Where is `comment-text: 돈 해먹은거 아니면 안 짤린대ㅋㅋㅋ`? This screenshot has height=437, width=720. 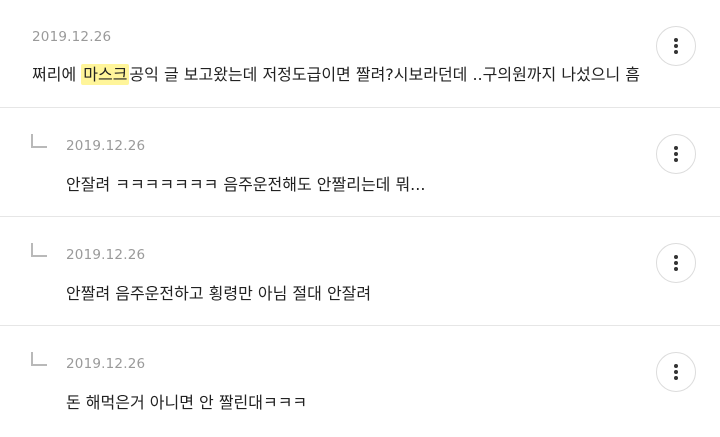 comment-text: 돈 해먹은거 아니면 안 짤린대ㅋㅋㅋ is located at coordinates (187, 402).